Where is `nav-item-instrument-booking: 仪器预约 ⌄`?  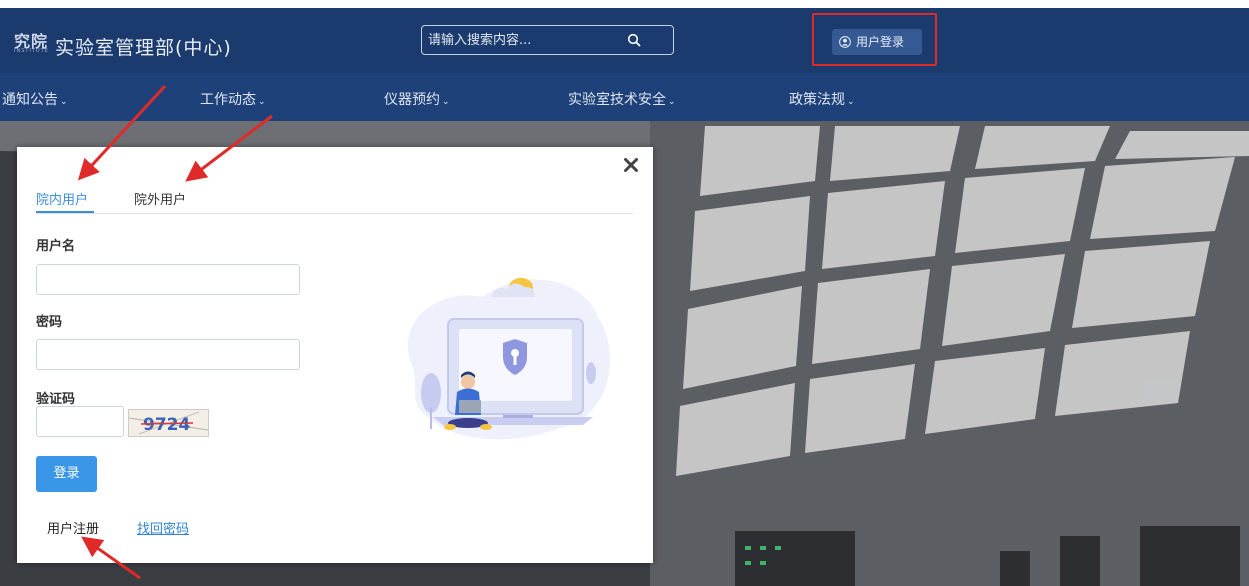
nav-item-instrument-booking: 仪器预约 ⌄ is located at coordinates (417, 99).